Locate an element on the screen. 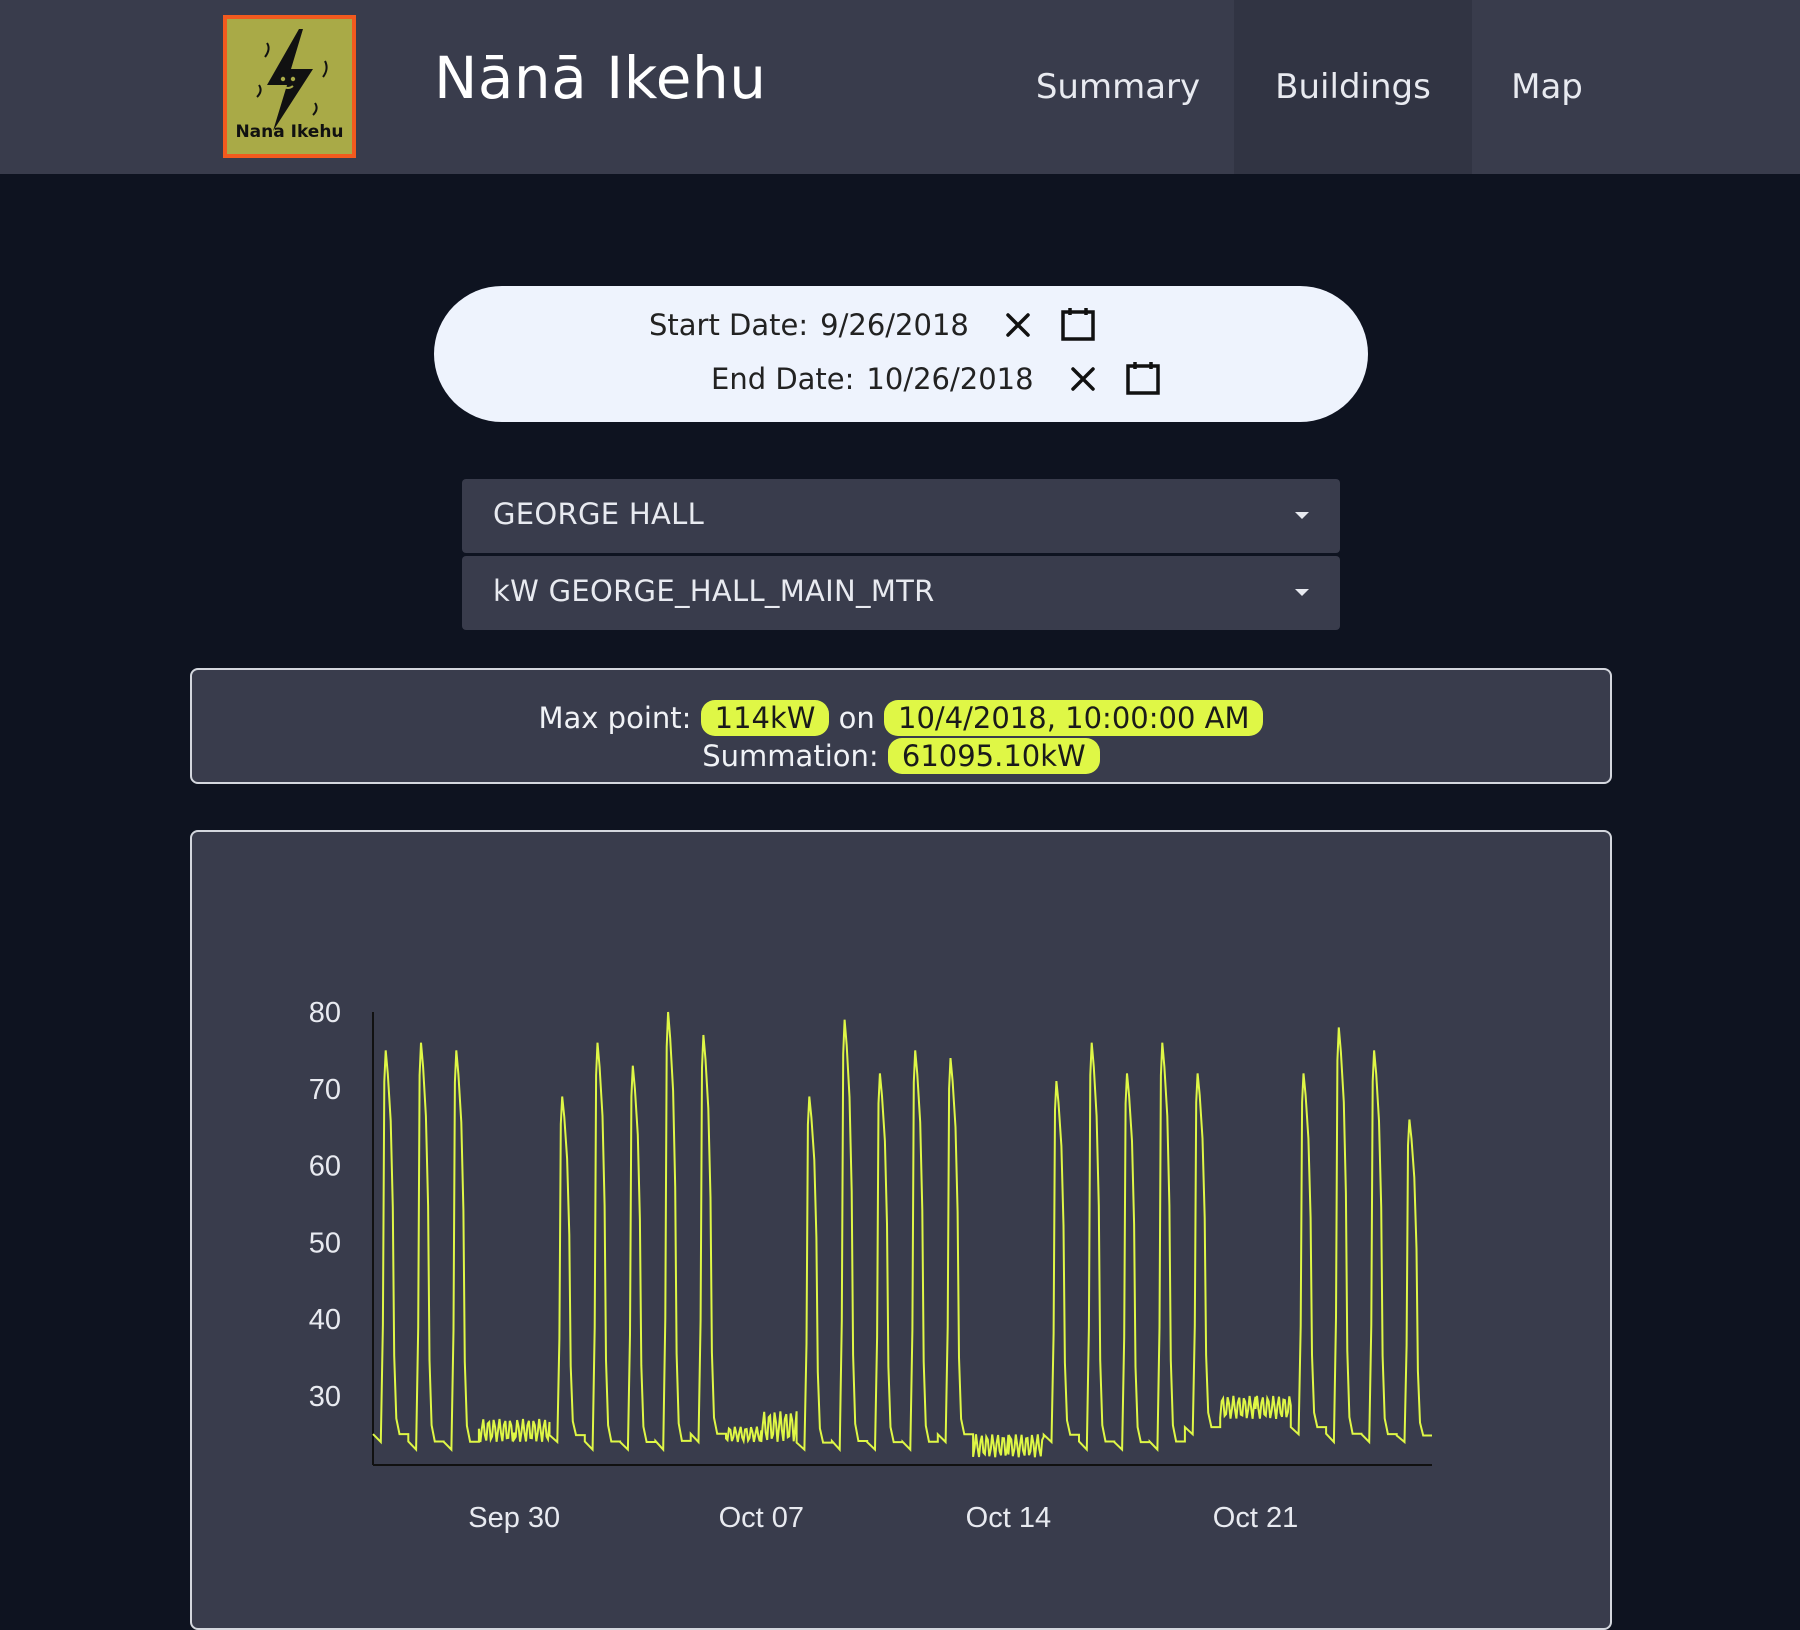  y-tick-label: 60 is located at coordinates (325, 1167).